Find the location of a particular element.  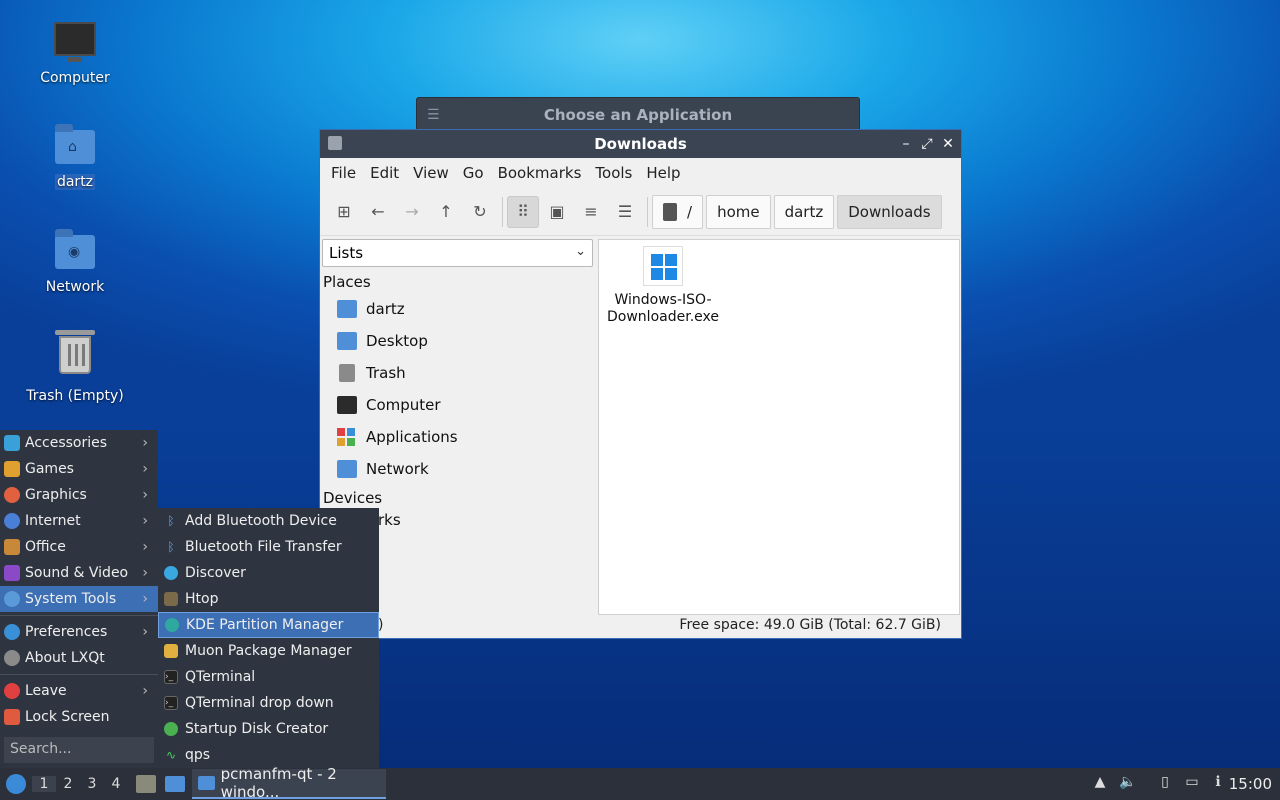

minimize-icon: – is located at coordinates (906, 144).